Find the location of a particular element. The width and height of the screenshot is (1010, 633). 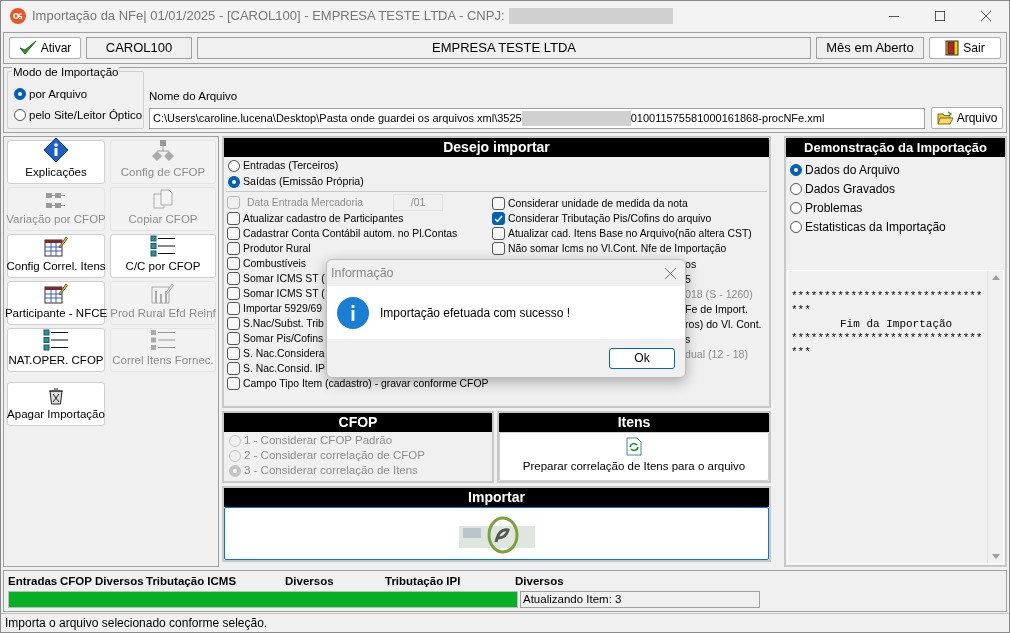

column-header: Entradas is located at coordinates (33, 582).